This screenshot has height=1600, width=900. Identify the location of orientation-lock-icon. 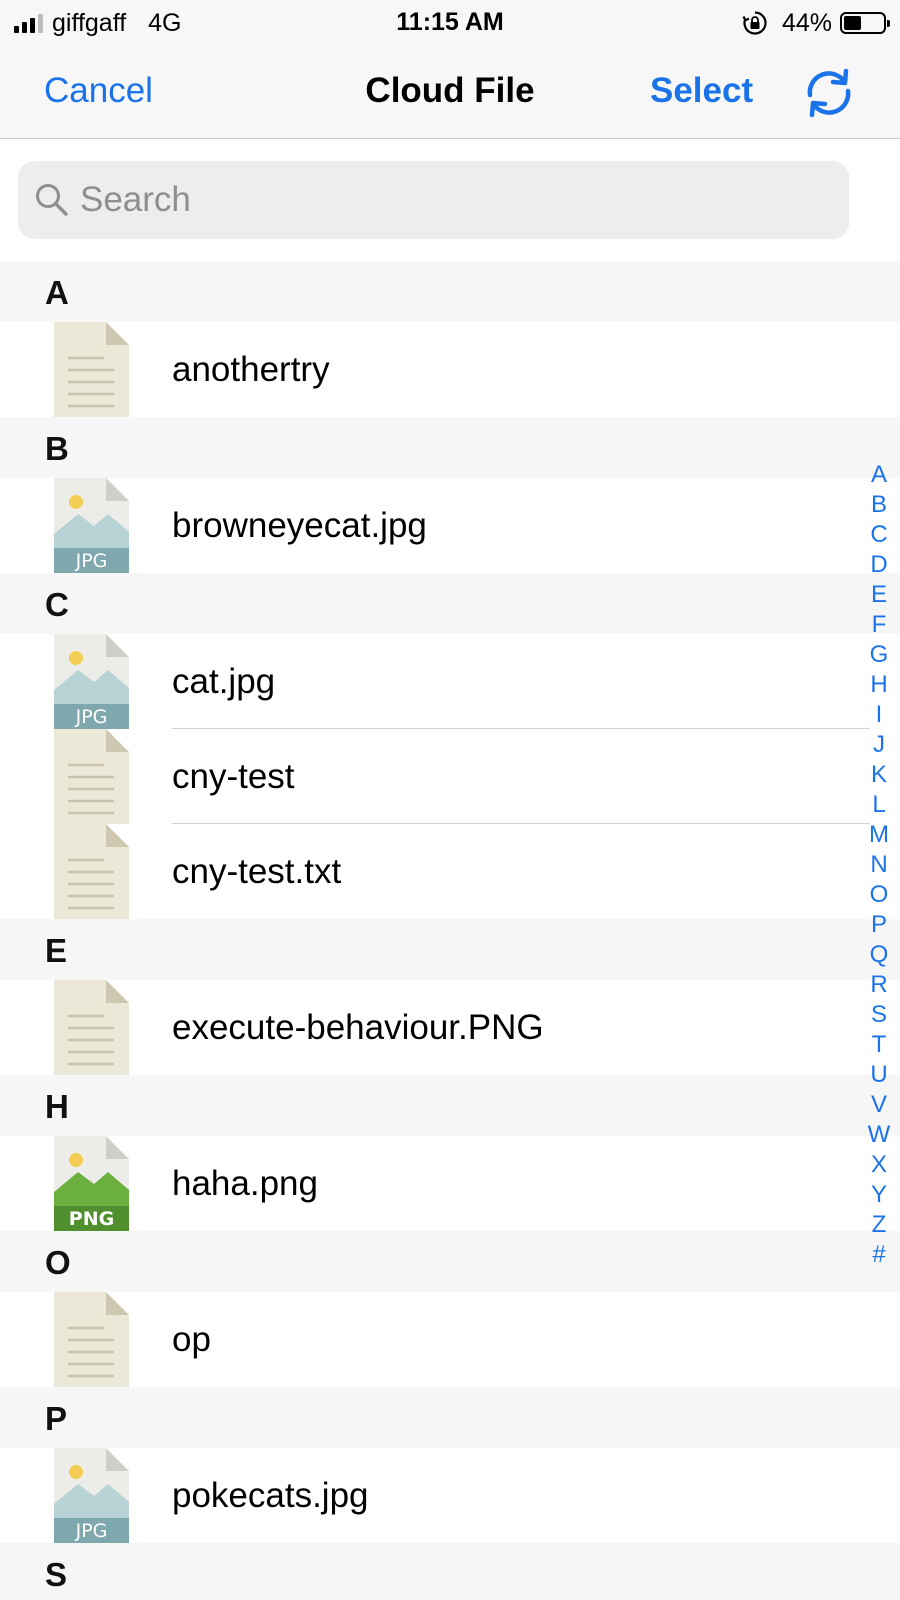
(754, 23).